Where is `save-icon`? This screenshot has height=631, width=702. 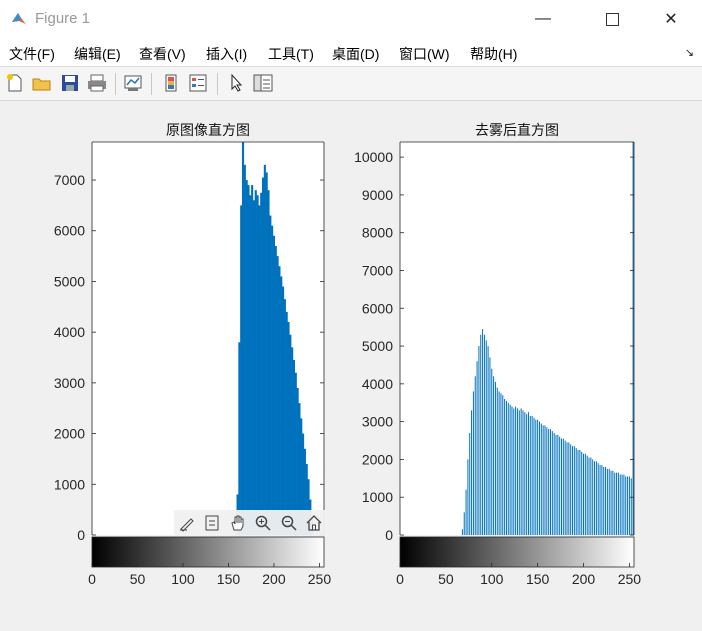
save-icon is located at coordinates (70, 83).